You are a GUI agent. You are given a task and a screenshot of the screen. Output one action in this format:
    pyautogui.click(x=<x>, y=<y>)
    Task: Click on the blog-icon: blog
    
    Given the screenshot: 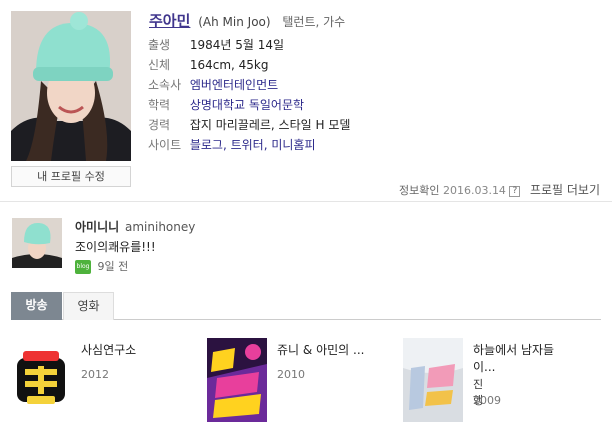 What is the action you would take?
    pyautogui.click(x=83, y=267)
    